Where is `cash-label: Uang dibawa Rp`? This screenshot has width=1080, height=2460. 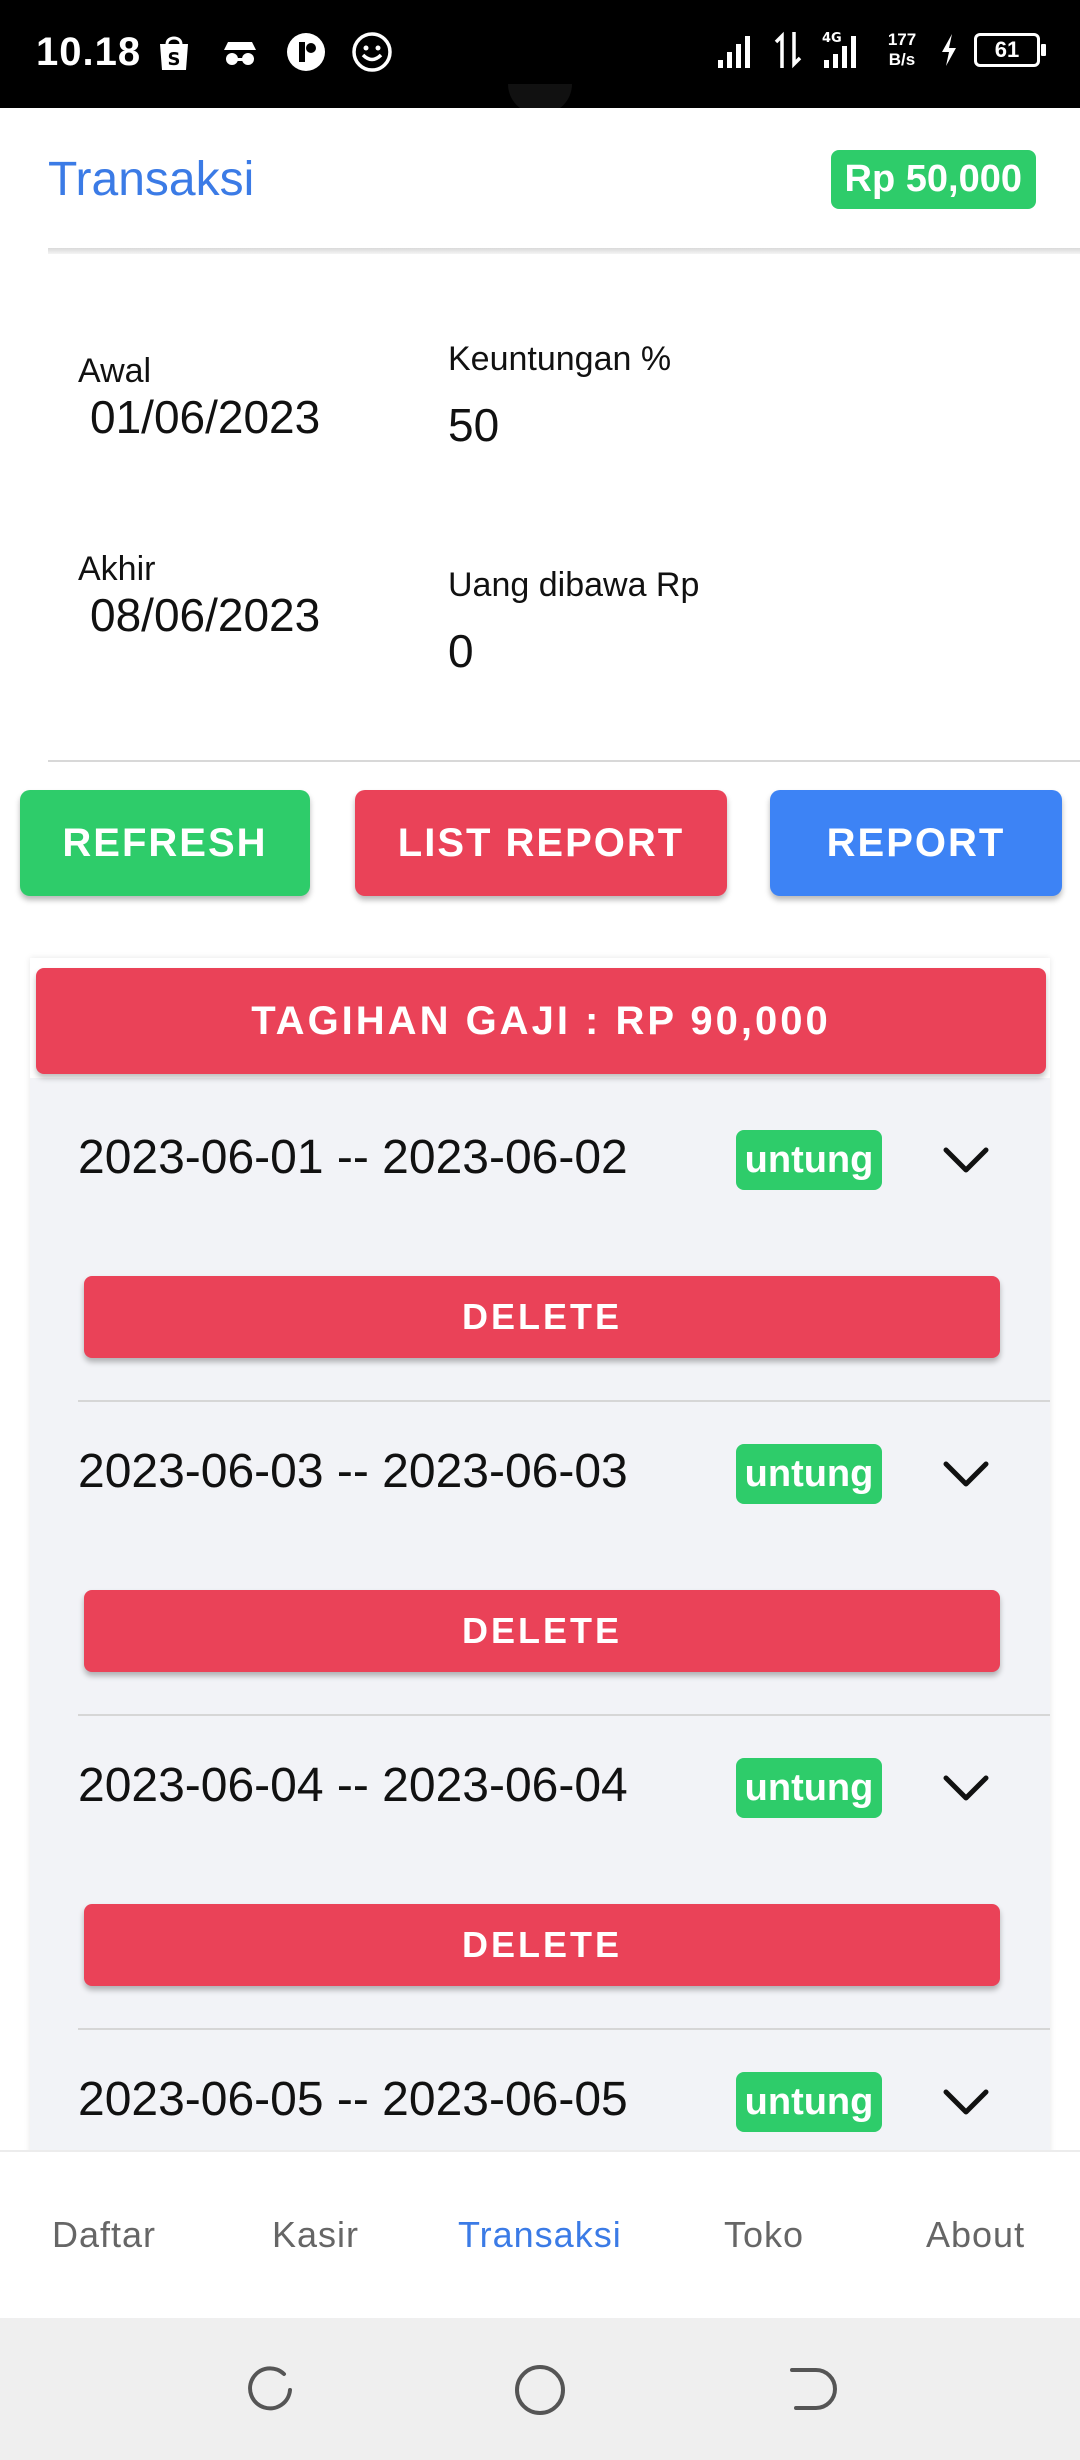 cash-label: Uang dibawa Rp is located at coordinates (574, 585).